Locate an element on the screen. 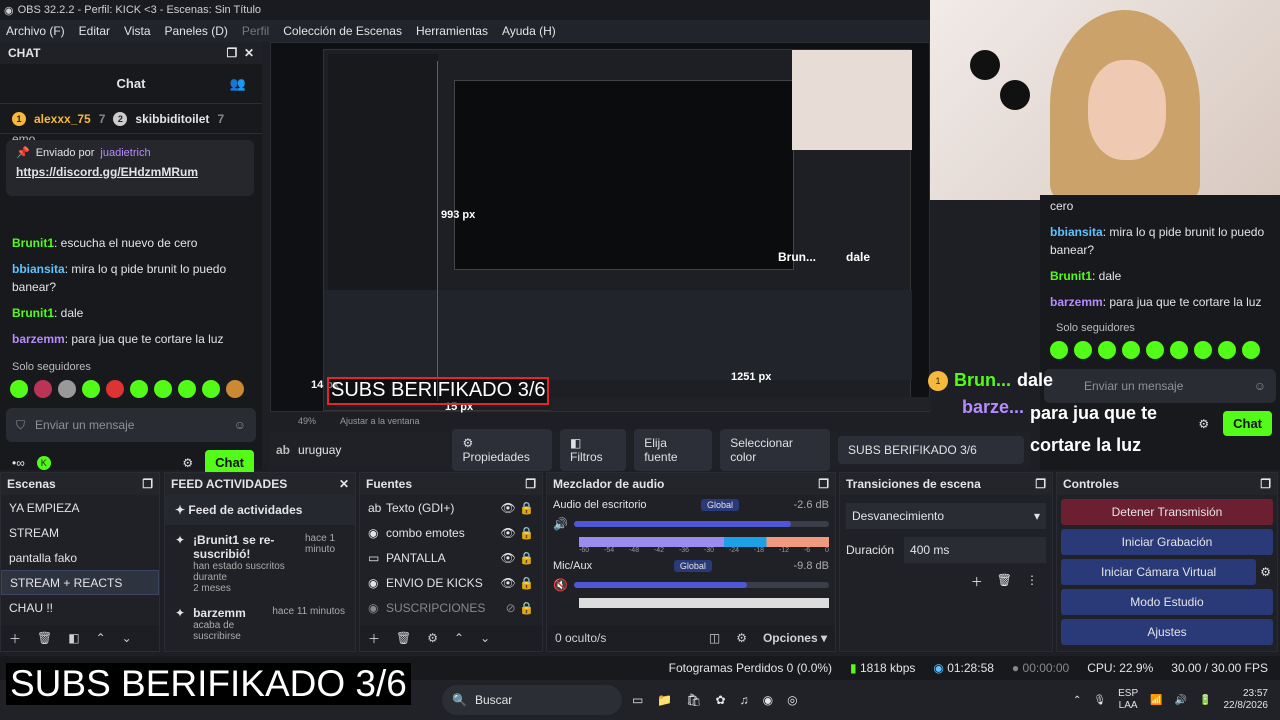 The width and height of the screenshot is (1280, 720). copilot-icon: ✿ is located at coordinates (721, 700).